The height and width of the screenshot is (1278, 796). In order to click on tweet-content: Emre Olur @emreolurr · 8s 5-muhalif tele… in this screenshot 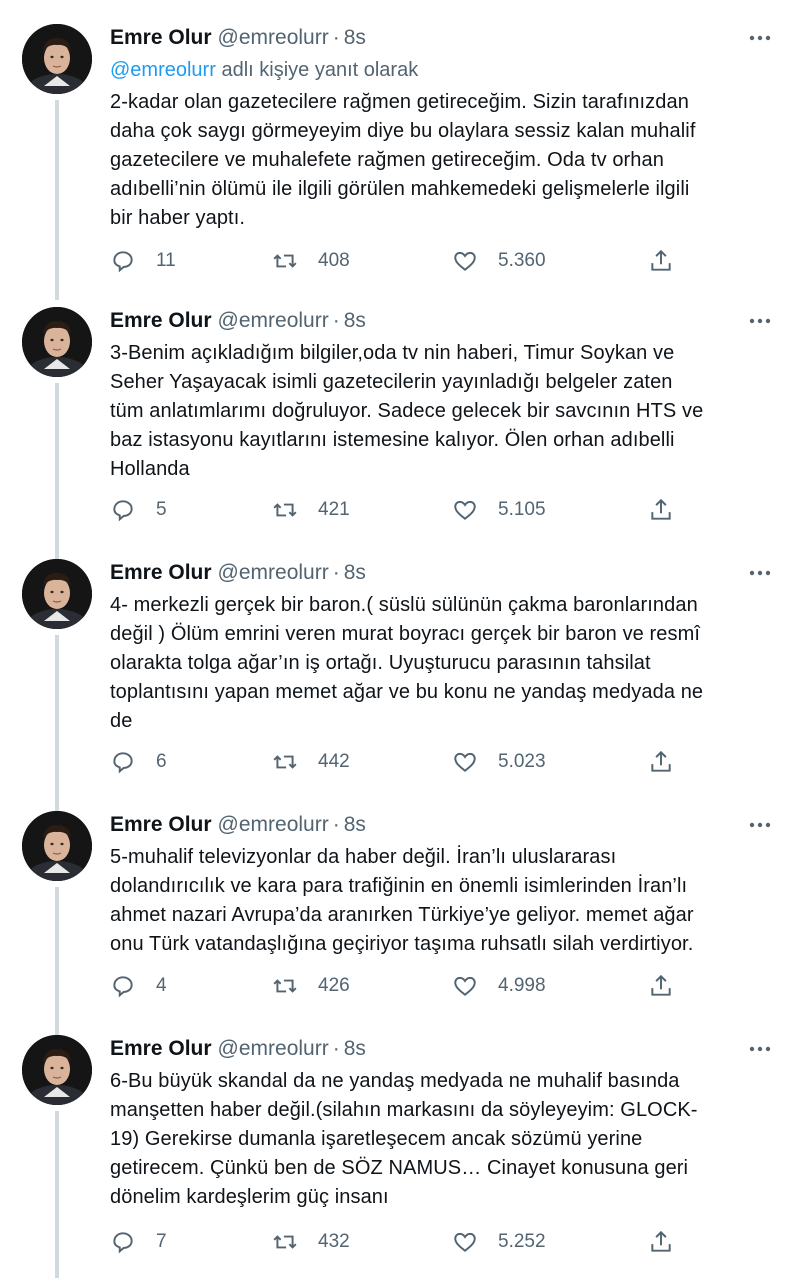, I will do `click(445, 904)`.